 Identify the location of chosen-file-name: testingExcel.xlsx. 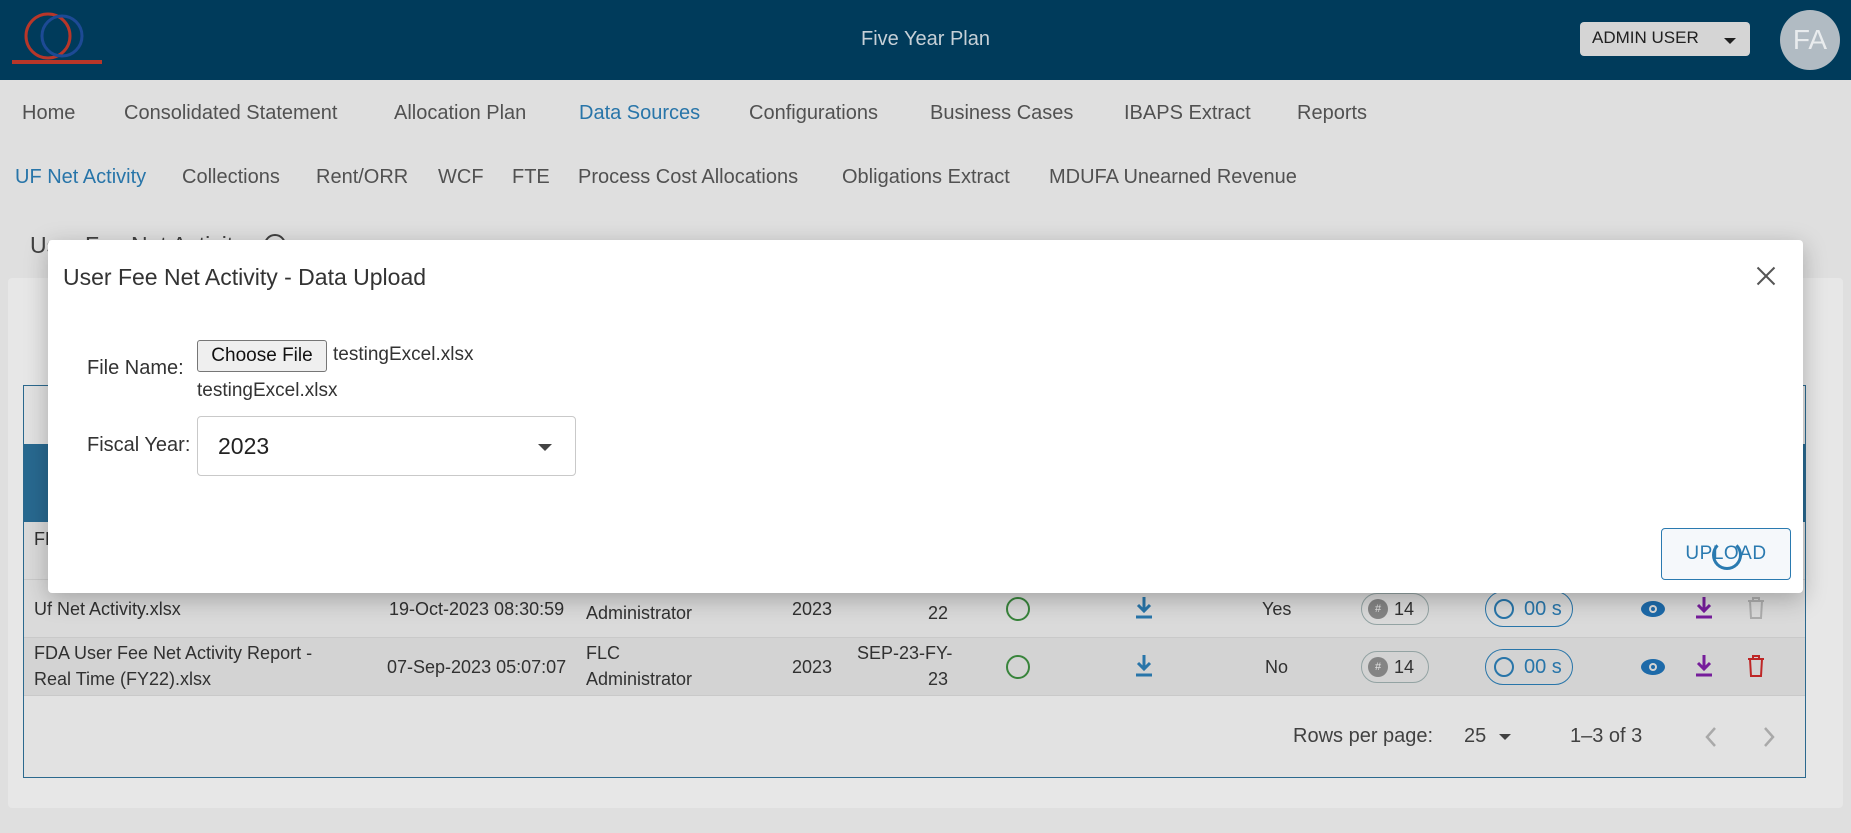
(403, 354).